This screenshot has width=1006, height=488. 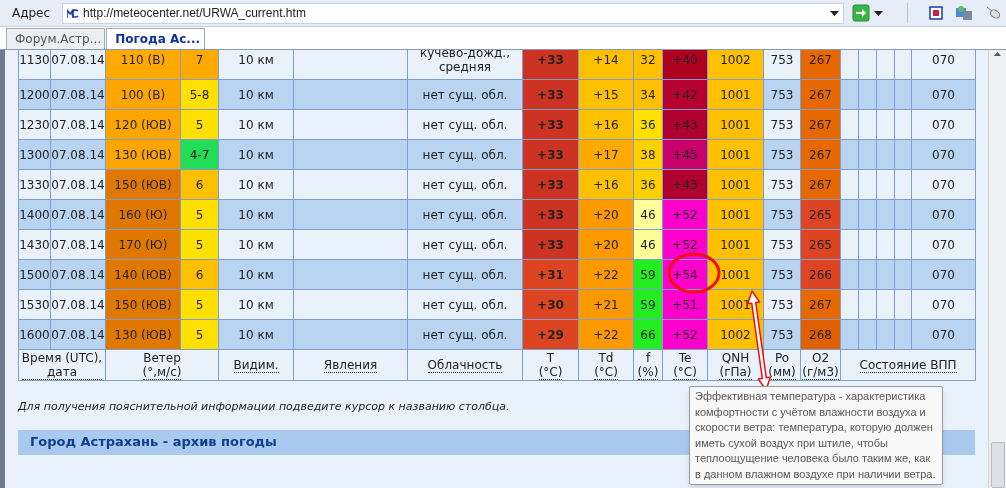 I want to click on network-drive-icon, so click(x=964, y=13).